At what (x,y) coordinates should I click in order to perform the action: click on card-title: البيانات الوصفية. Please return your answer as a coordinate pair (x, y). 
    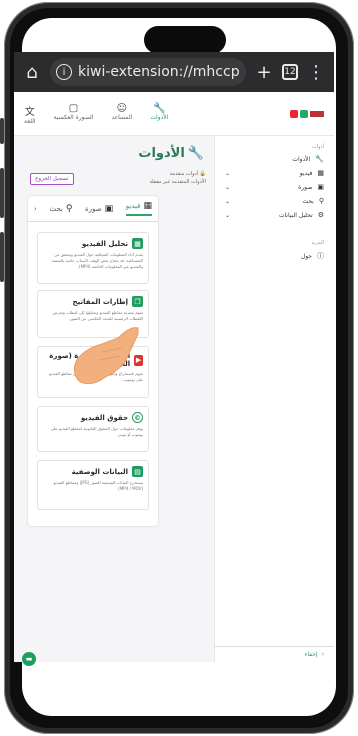
    Looking at the image, I should click on (99, 471).